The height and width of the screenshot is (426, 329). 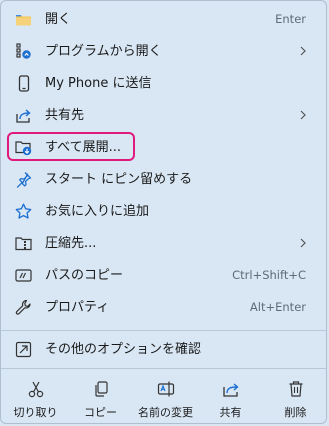 What do you see at coordinates (23, 211) in the screenshot?
I see `star-icon` at bounding box center [23, 211].